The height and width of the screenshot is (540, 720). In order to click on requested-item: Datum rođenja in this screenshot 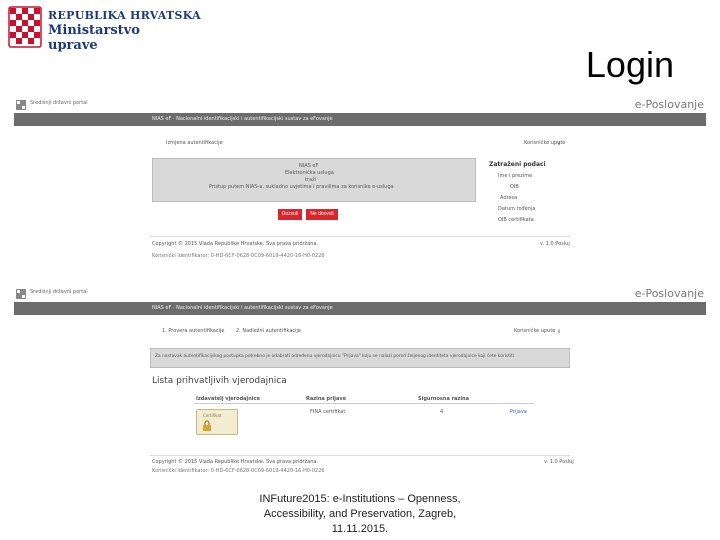, I will do `click(517, 209)`.